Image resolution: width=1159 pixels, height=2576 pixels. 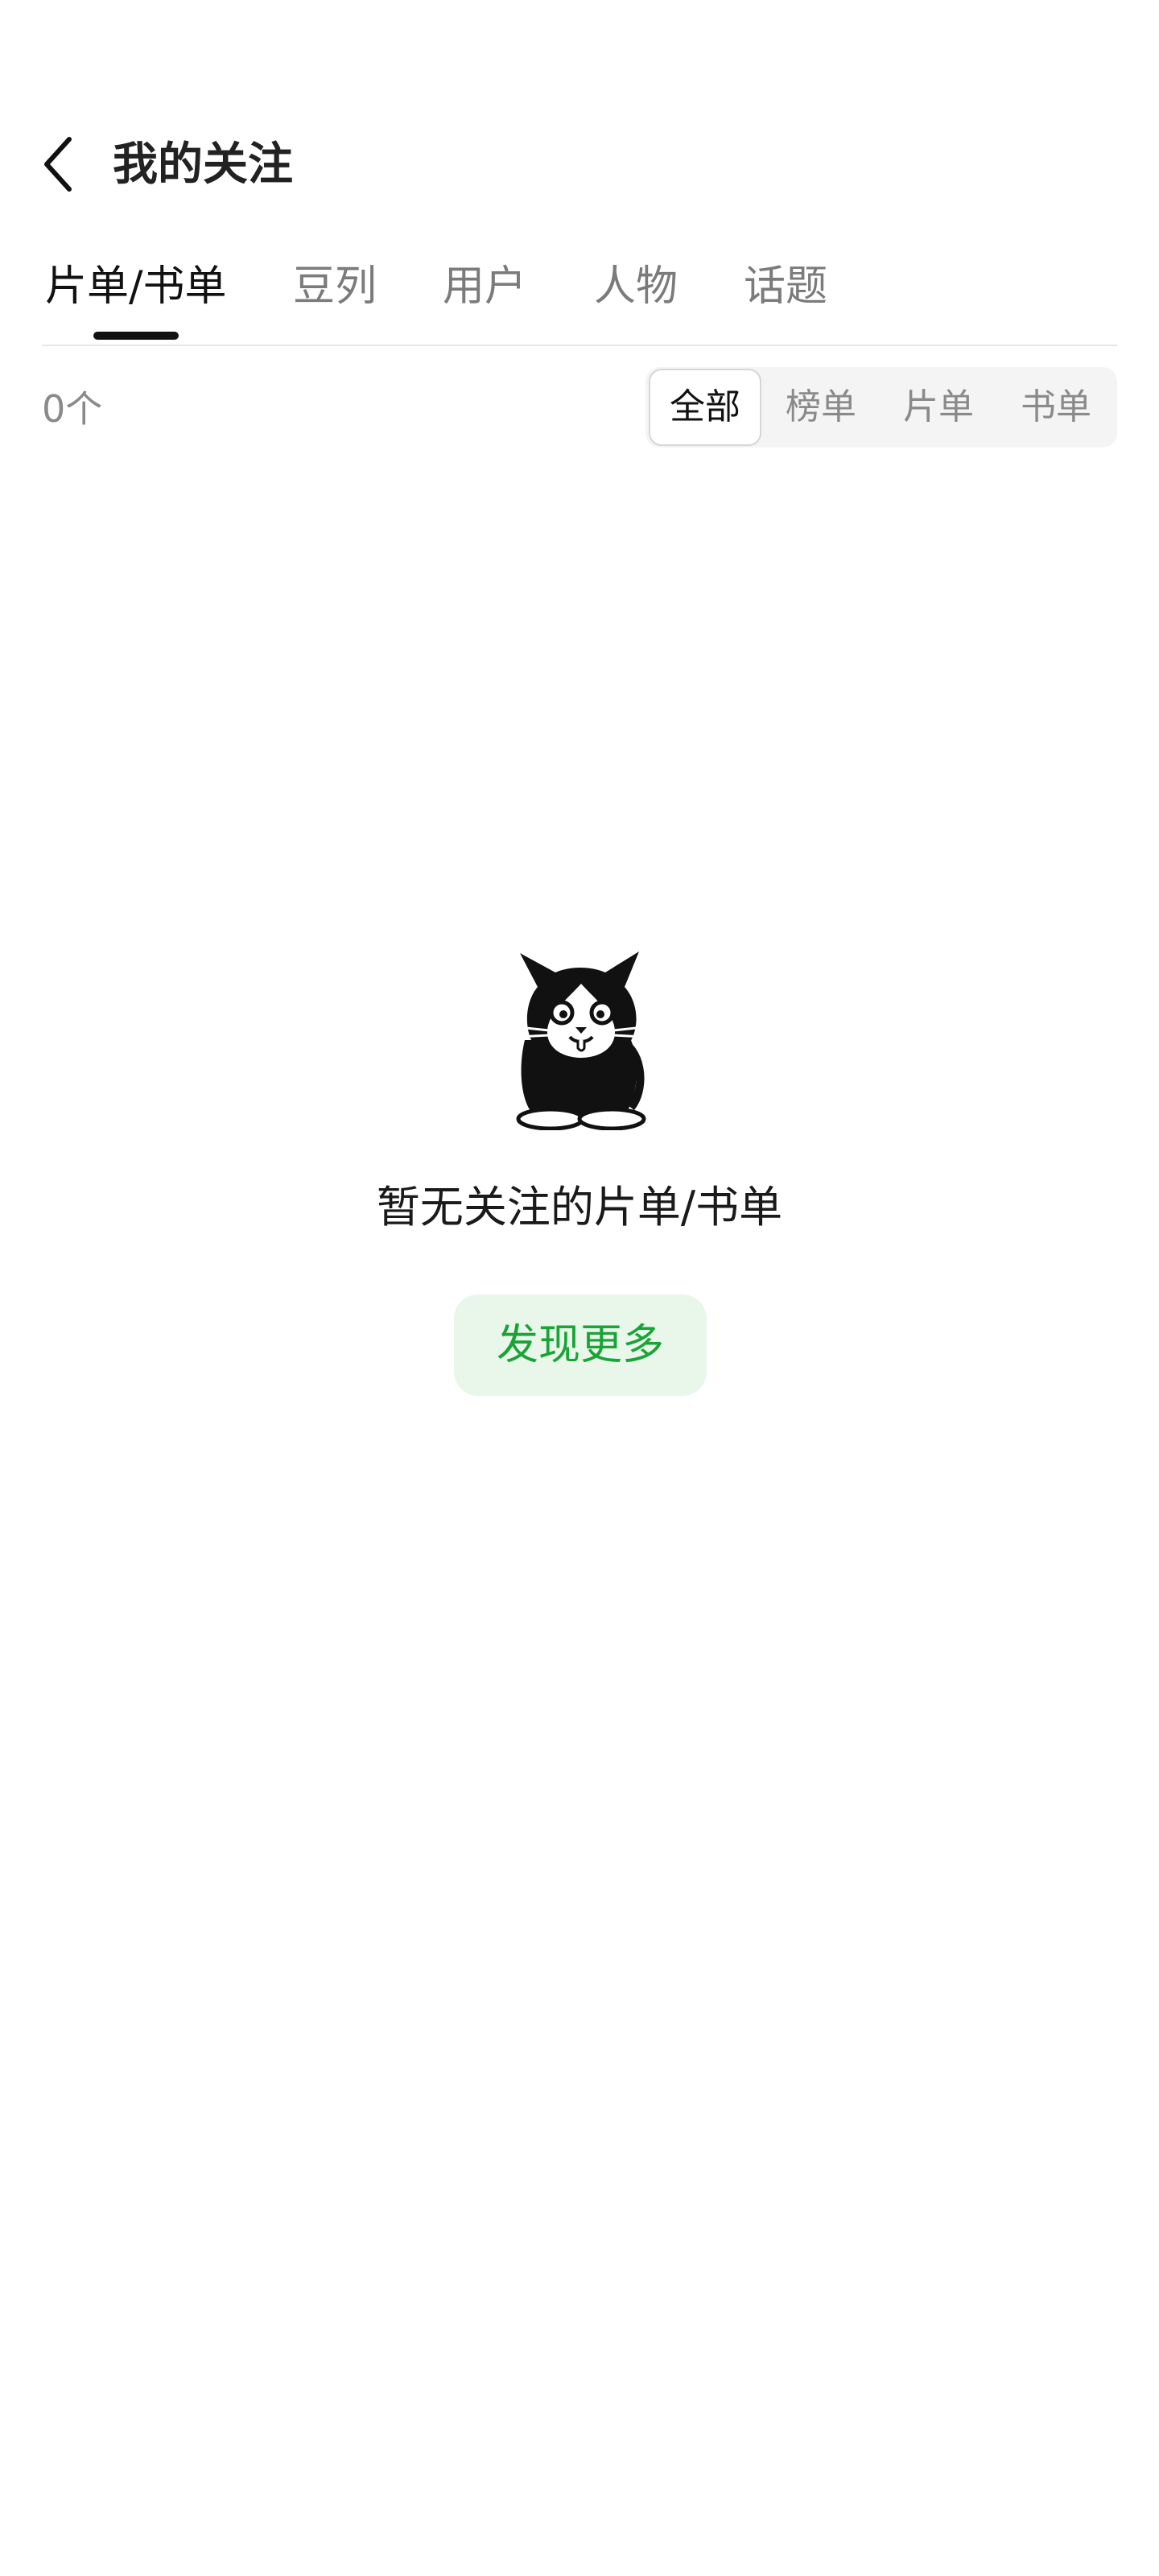 I want to click on top-bar: 我的关注, so click(x=579, y=165).